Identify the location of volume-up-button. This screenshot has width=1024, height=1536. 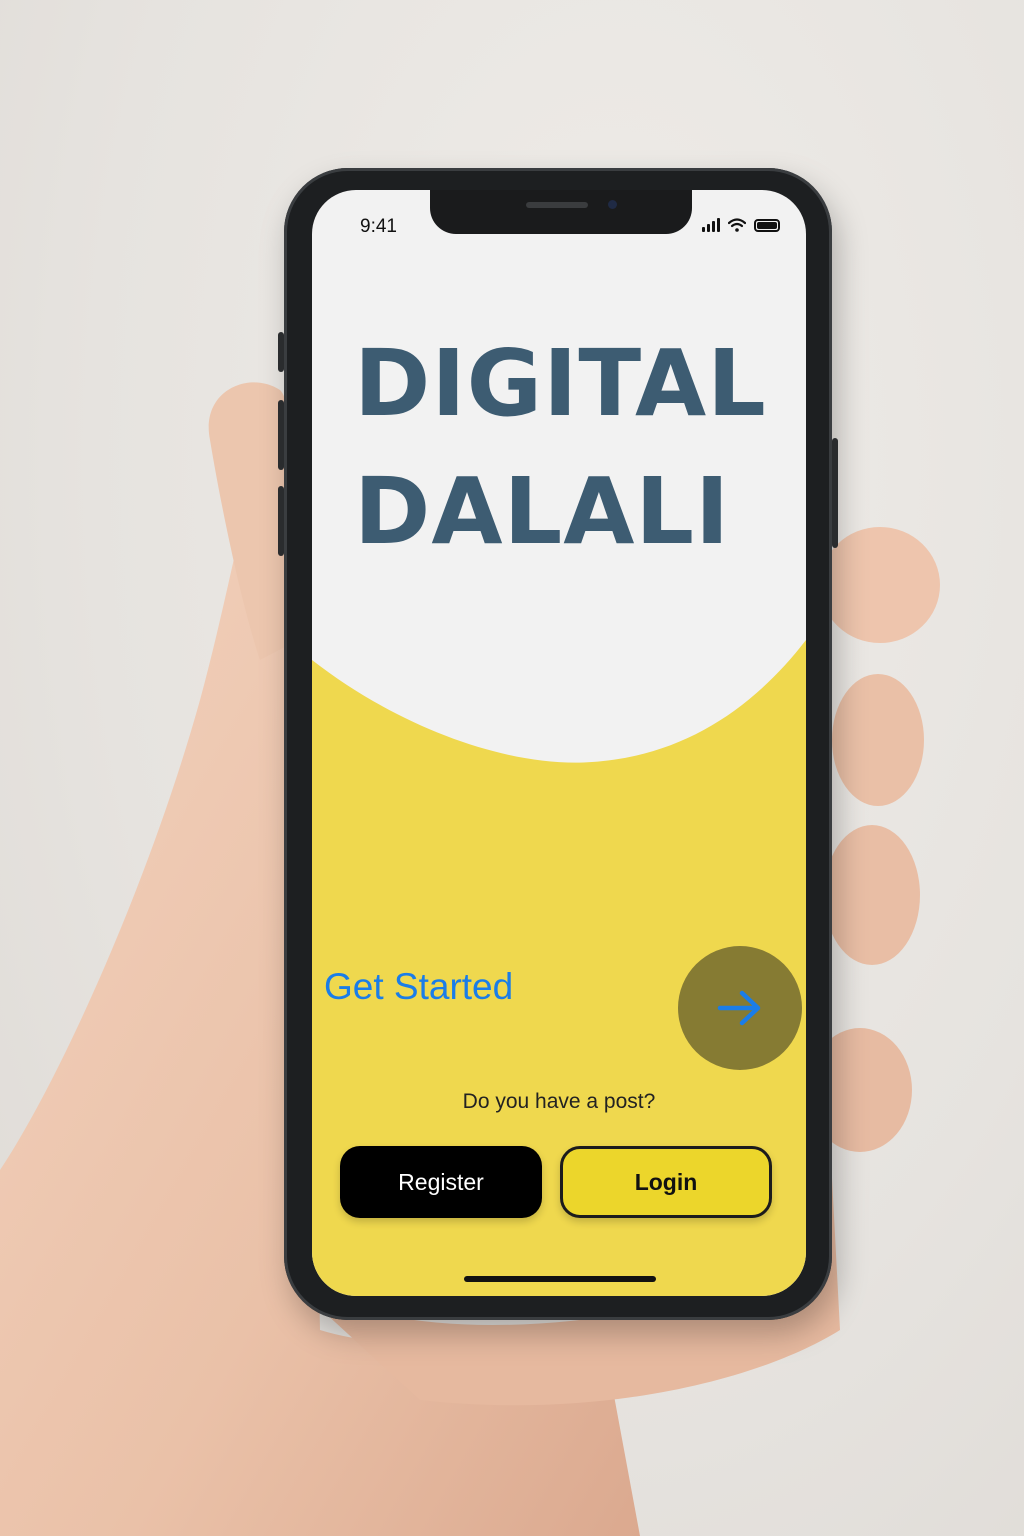
(281, 435).